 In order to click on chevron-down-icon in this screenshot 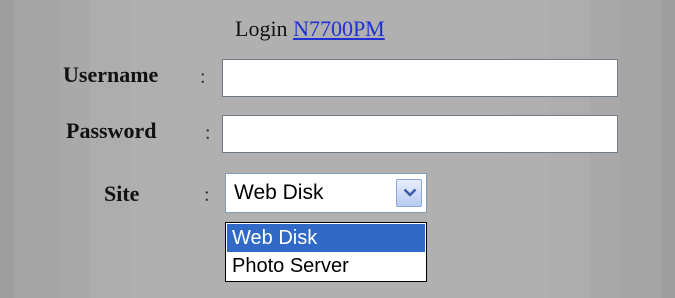, I will do `click(410, 192)`.